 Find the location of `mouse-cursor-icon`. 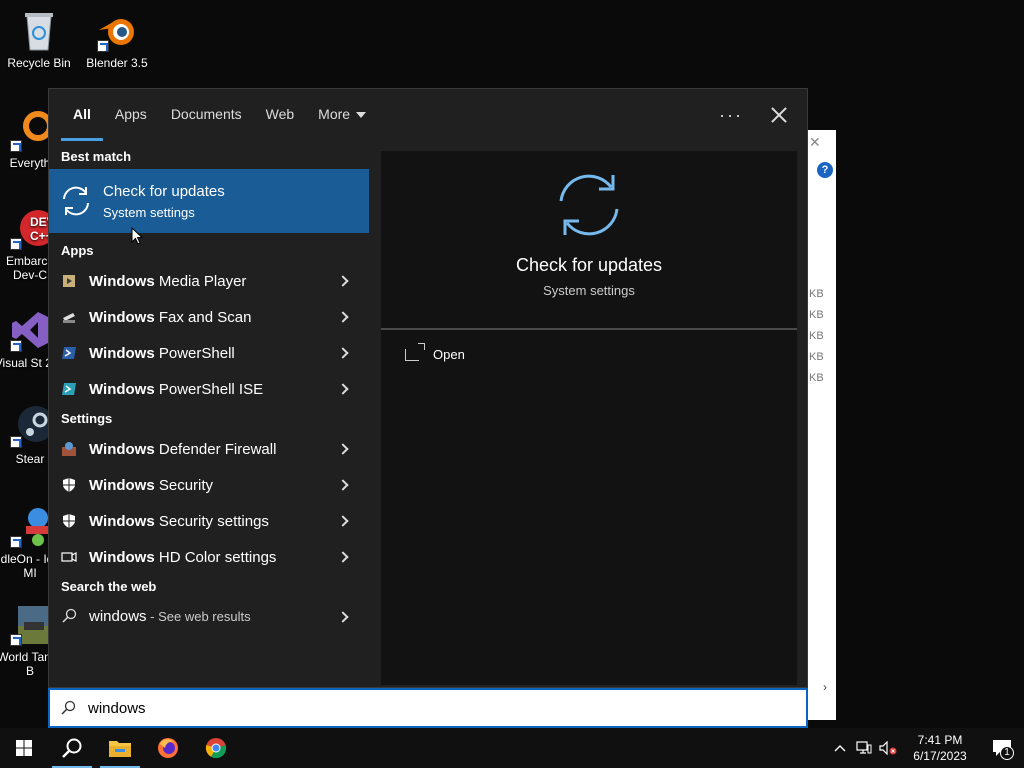

mouse-cursor-icon is located at coordinates (137, 236).